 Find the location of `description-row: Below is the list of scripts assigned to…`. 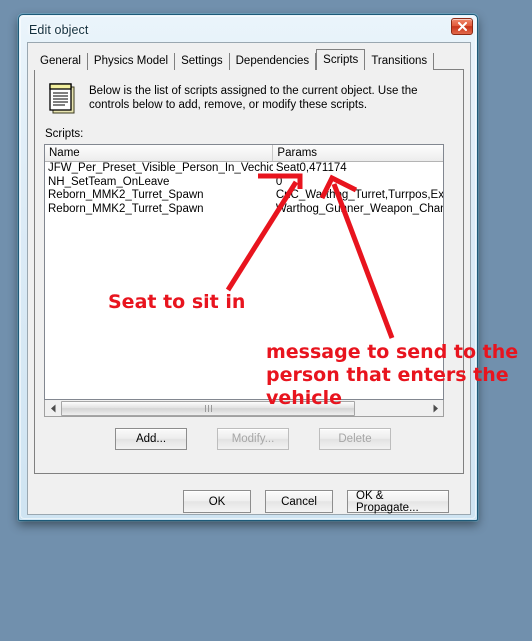

description-row: Below is the list of scripts assigned to… is located at coordinates (250, 99).